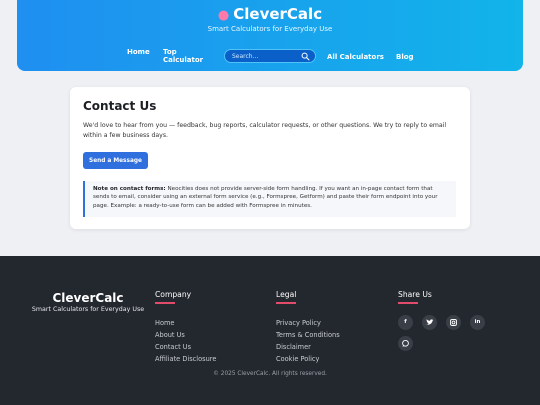 Image resolution: width=540 pixels, height=405 pixels. Describe the element at coordinates (223, 15) in the screenshot. I see `brain-icon: ●` at that location.